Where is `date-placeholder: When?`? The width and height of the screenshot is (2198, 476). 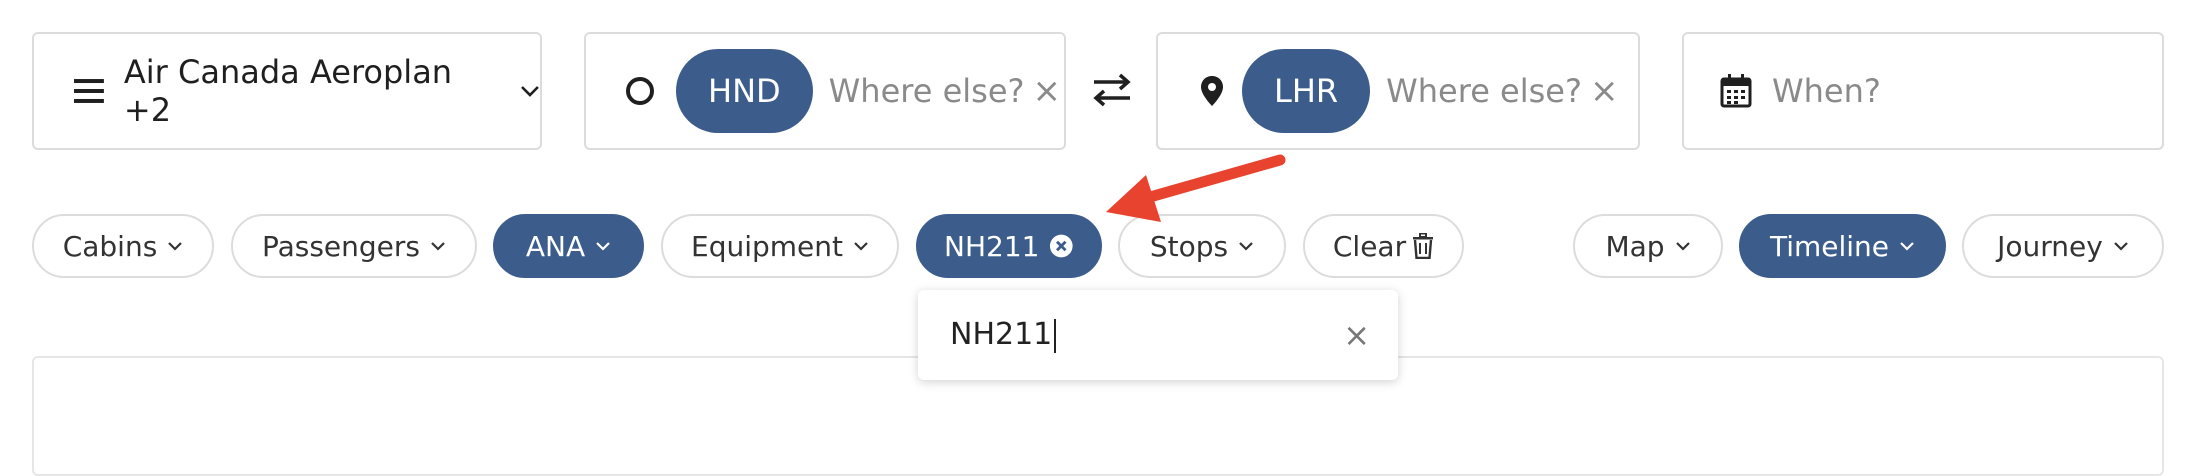
date-placeholder: When? is located at coordinates (1826, 91).